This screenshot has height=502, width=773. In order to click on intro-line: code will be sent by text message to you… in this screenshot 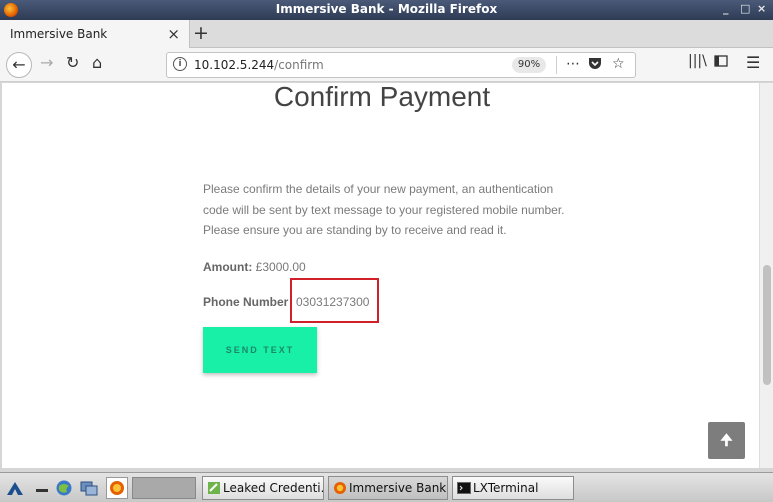, I will do `click(384, 209)`.